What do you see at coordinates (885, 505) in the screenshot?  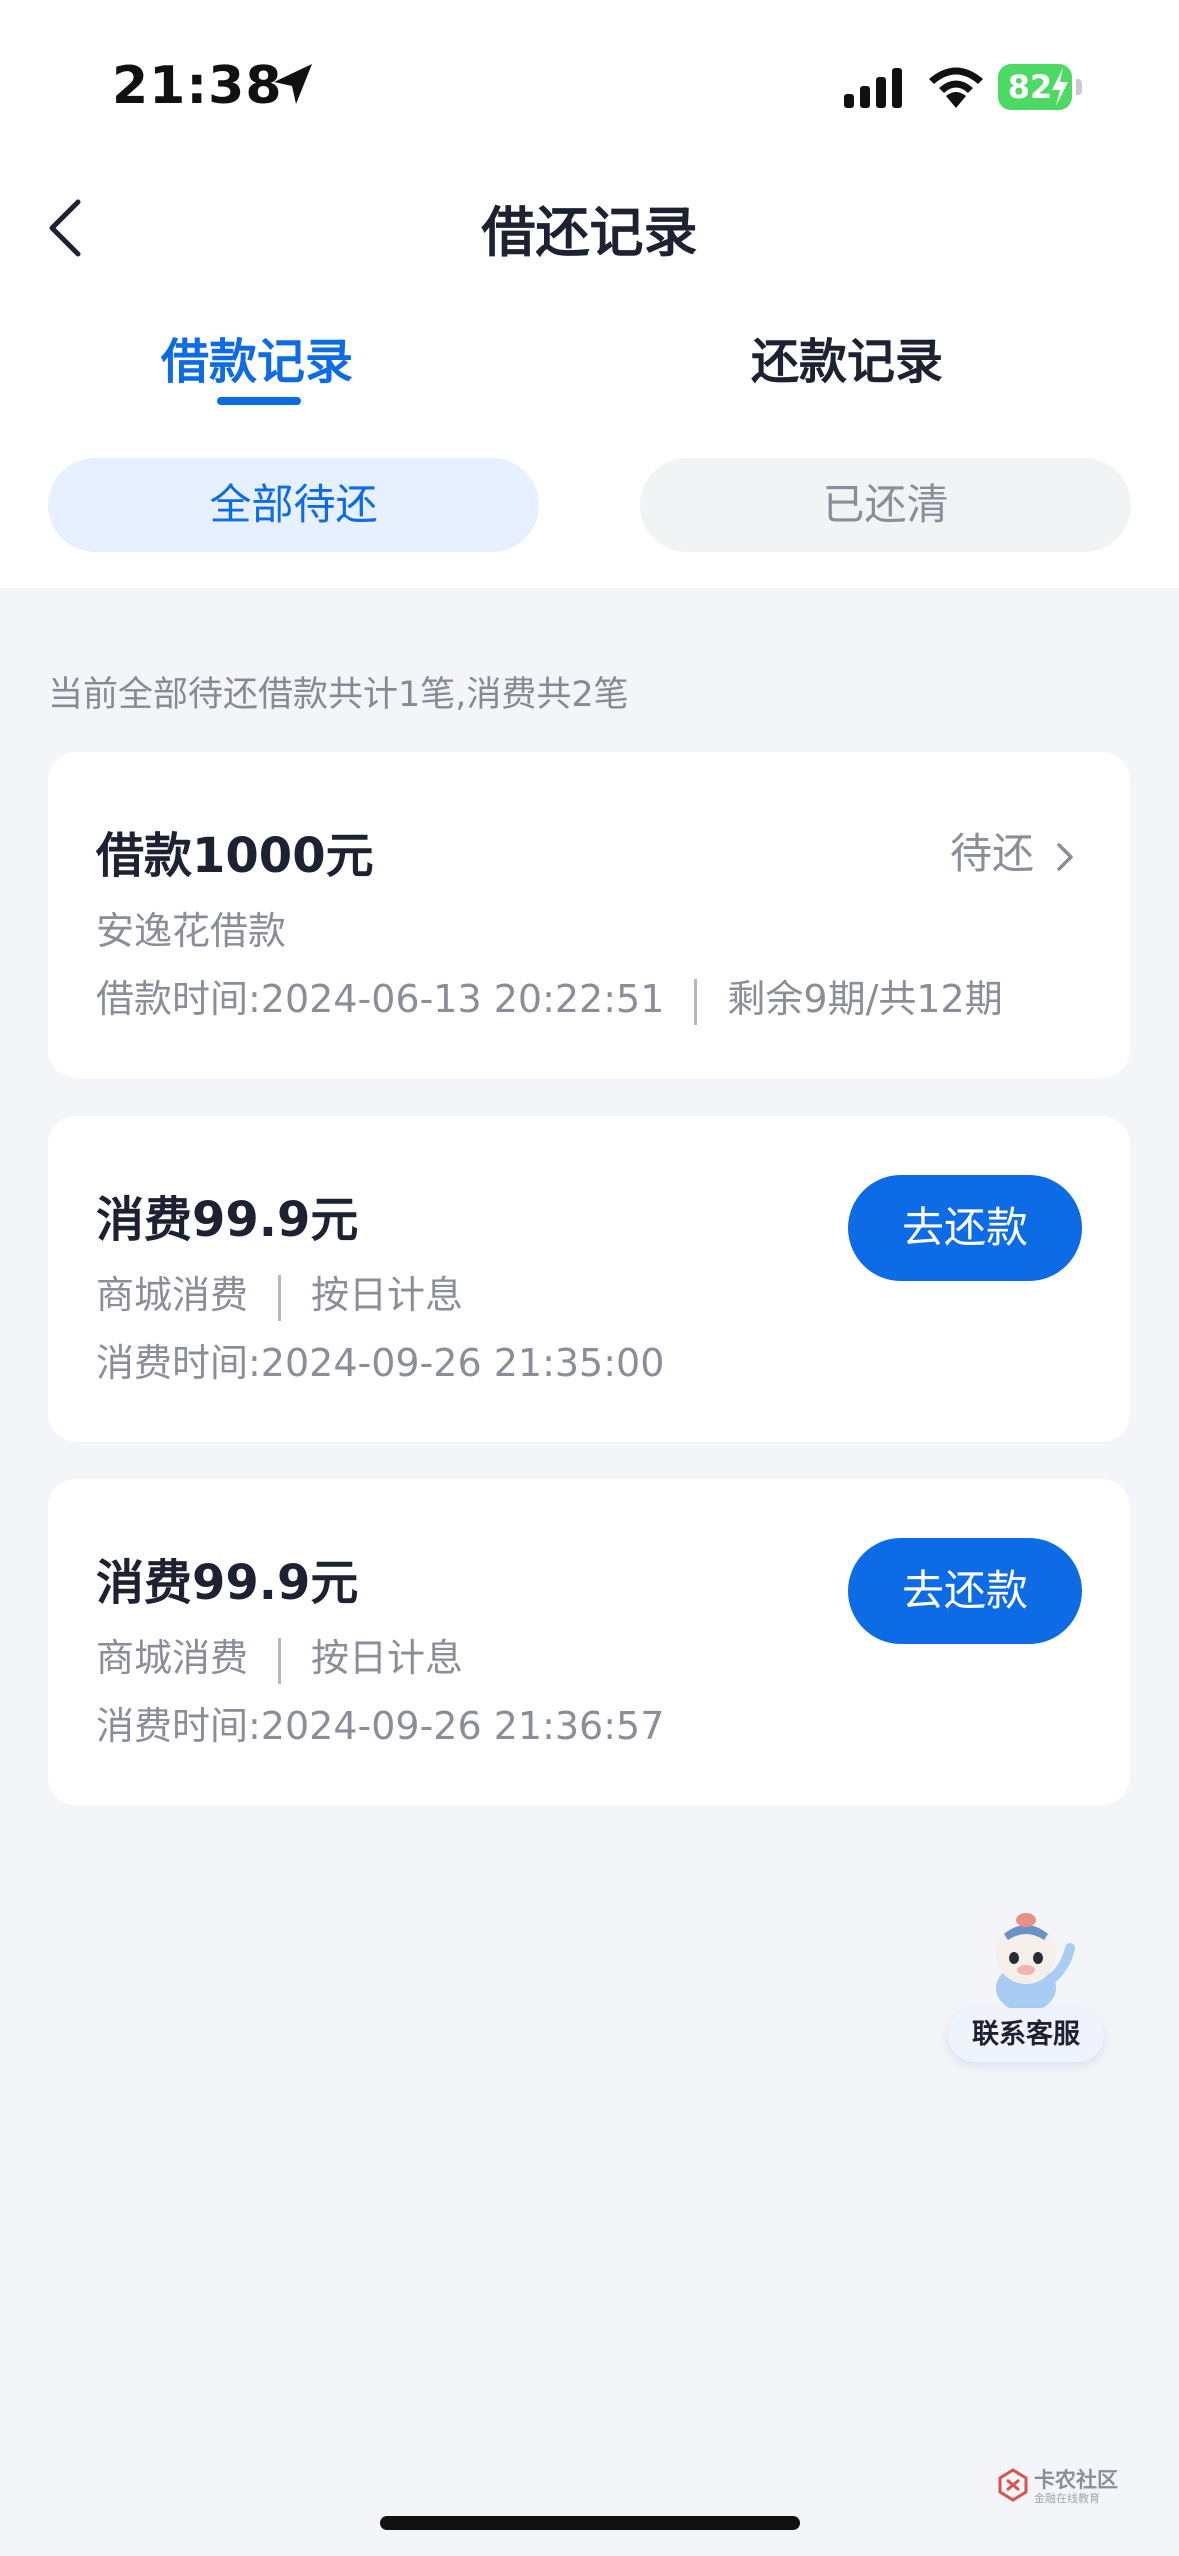 I see `filter-cleared: 已还清` at bounding box center [885, 505].